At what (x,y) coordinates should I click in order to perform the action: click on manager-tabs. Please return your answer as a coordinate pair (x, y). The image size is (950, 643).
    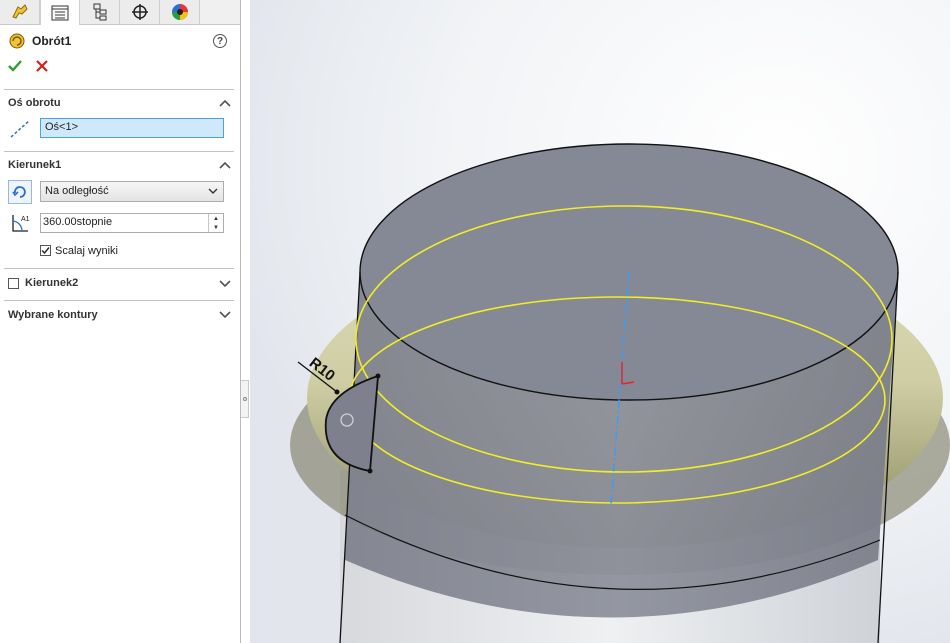
    Looking at the image, I should click on (120, 12).